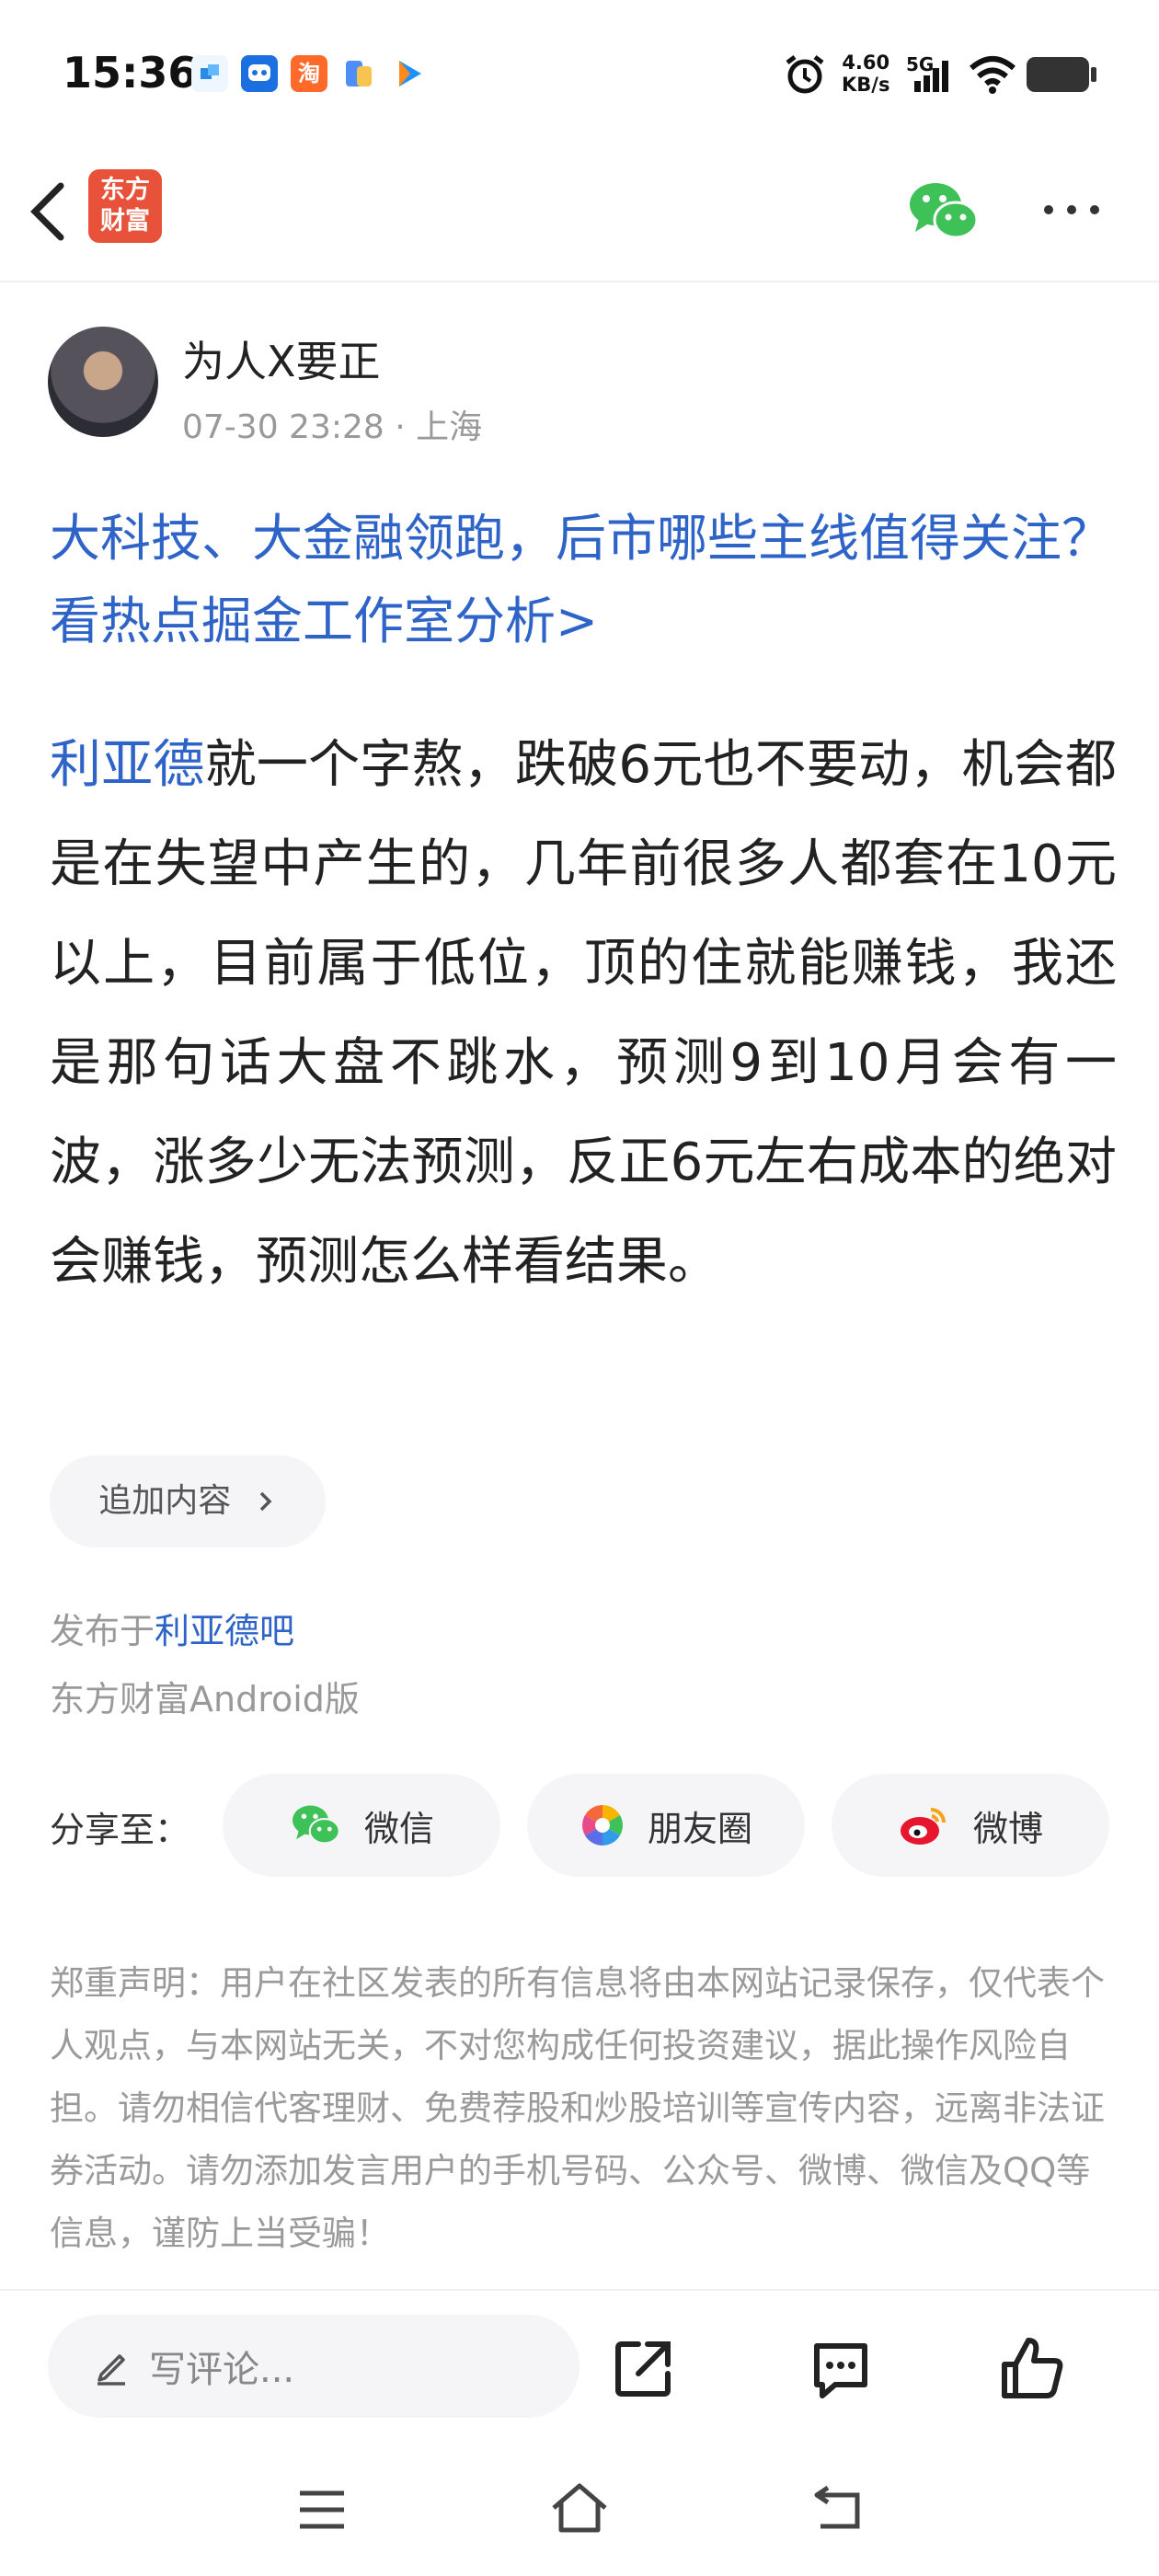 This screenshot has height=2576, width=1159. I want to click on app-logo: 东方 财富, so click(125, 206).